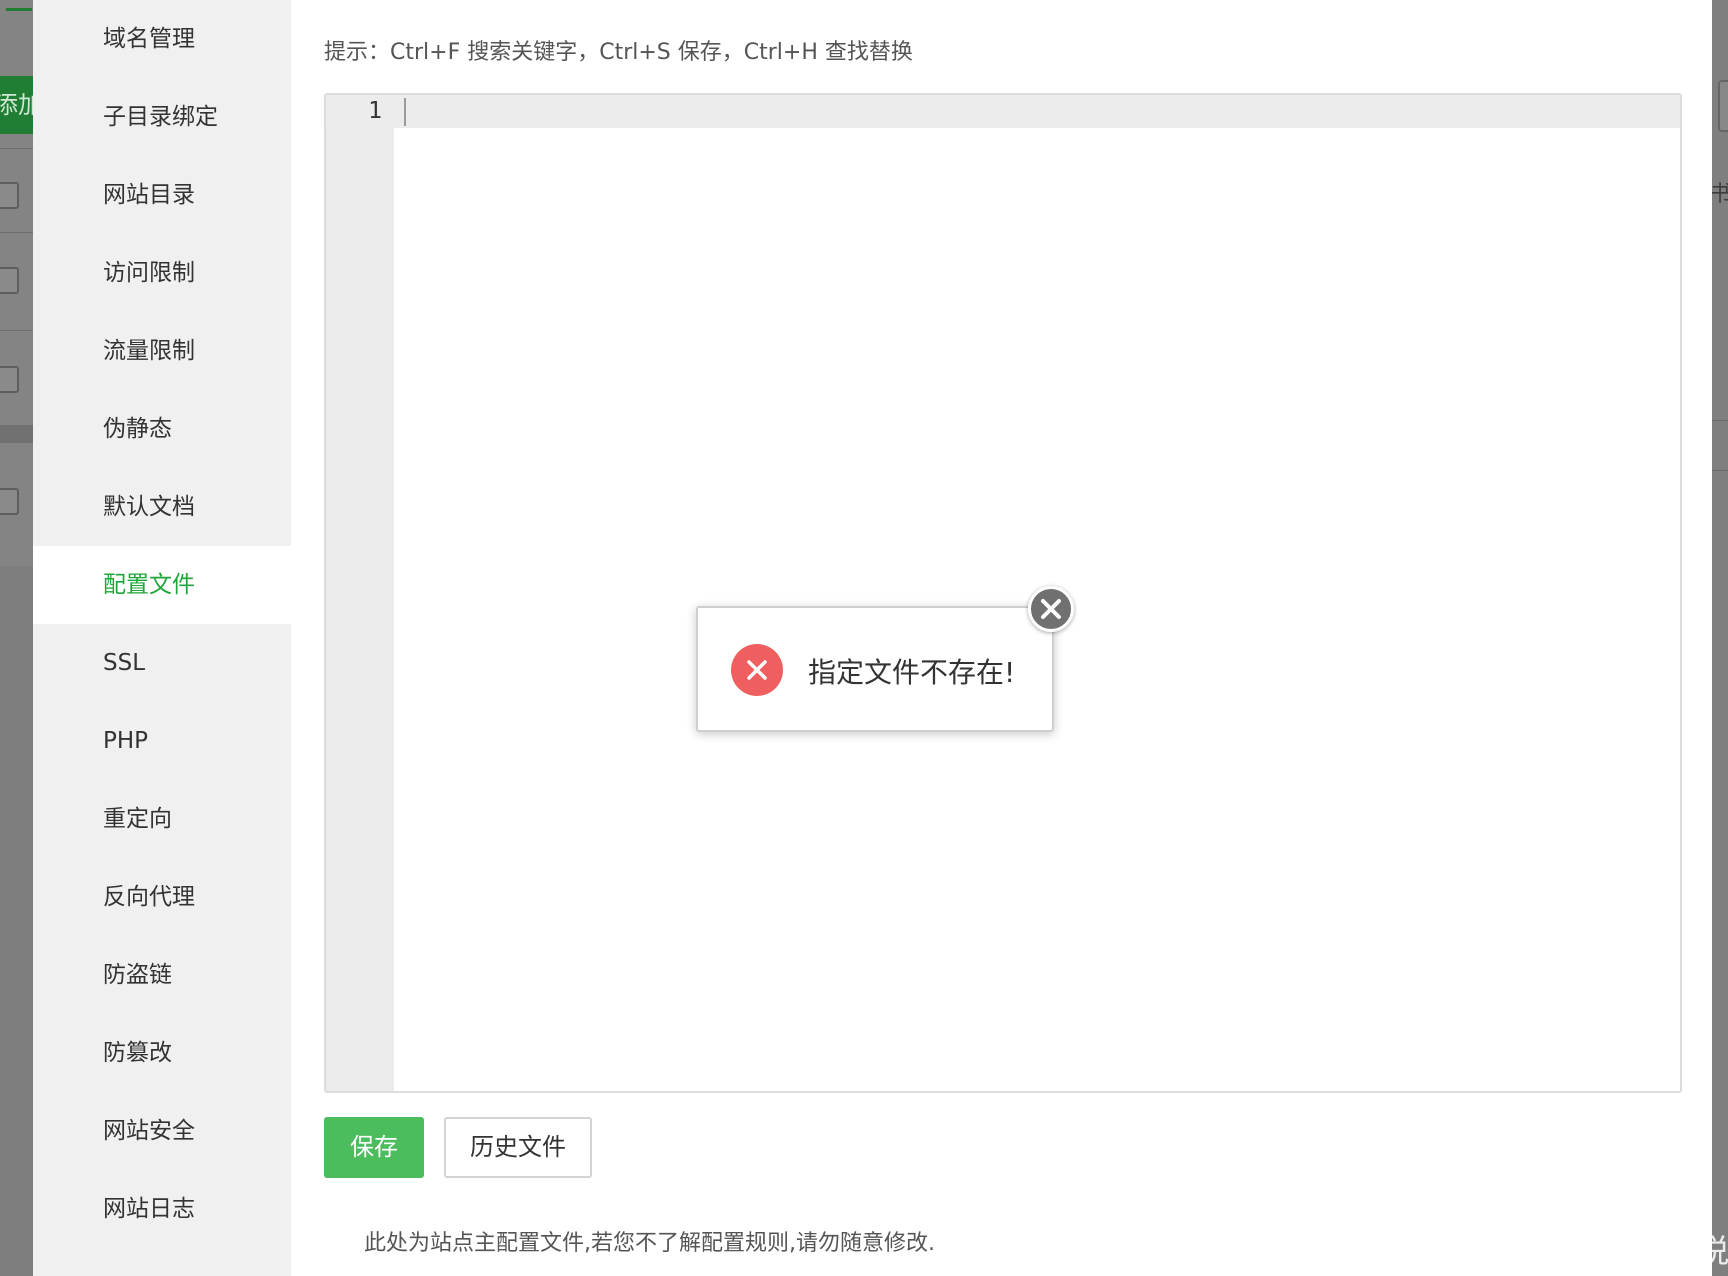 The image size is (1728, 1276). I want to click on sidebar-item-traffic-limit: 流量限制, so click(162, 351).